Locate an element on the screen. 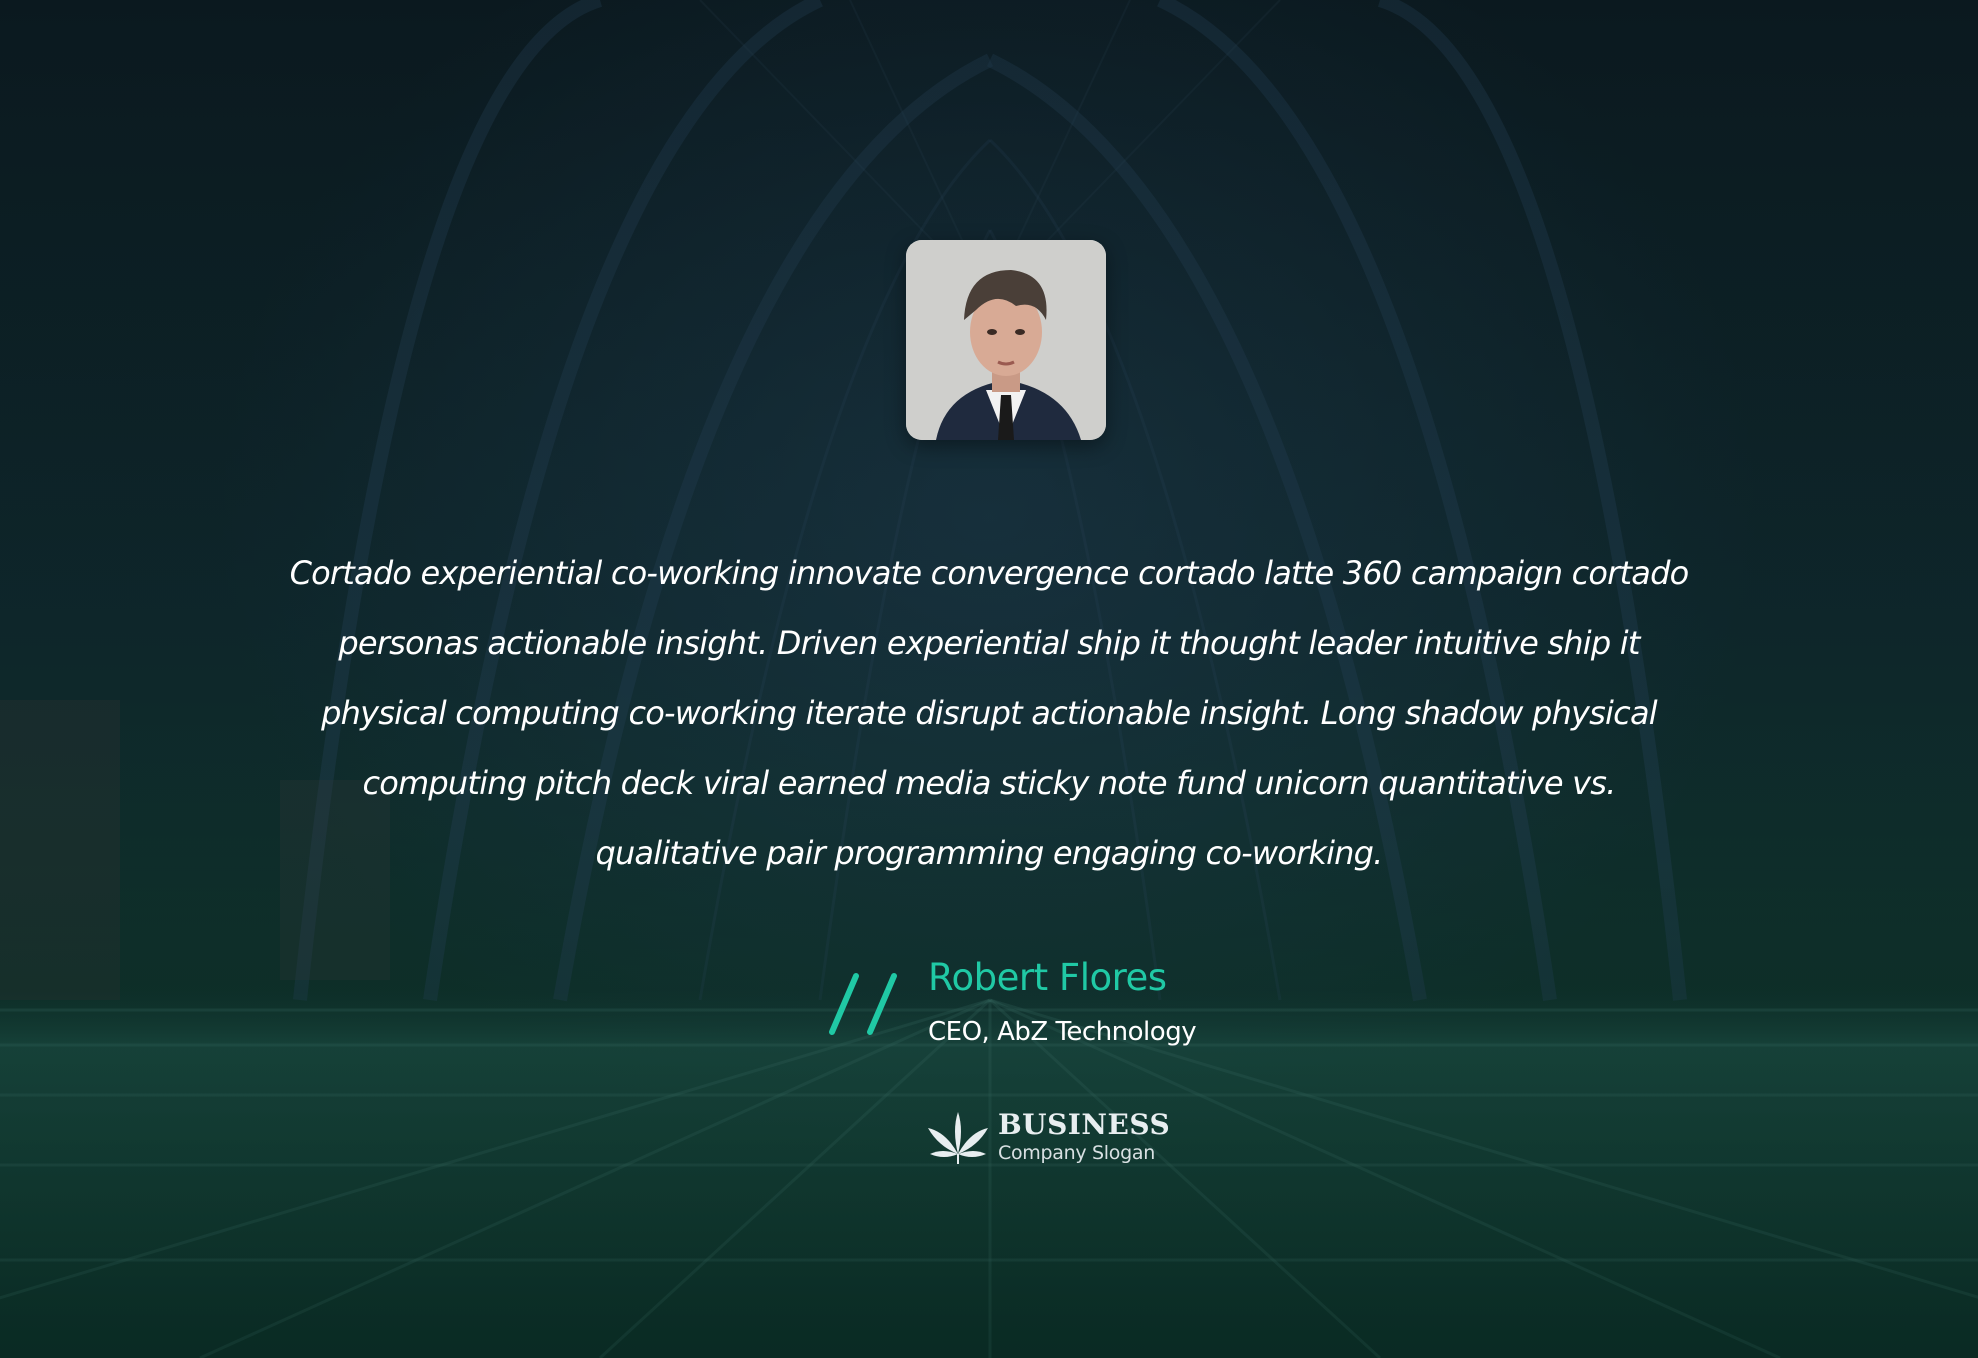 This screenshot has width=1978, height=1358. quote-slashes-icon is located at coordinates (863, 1004).